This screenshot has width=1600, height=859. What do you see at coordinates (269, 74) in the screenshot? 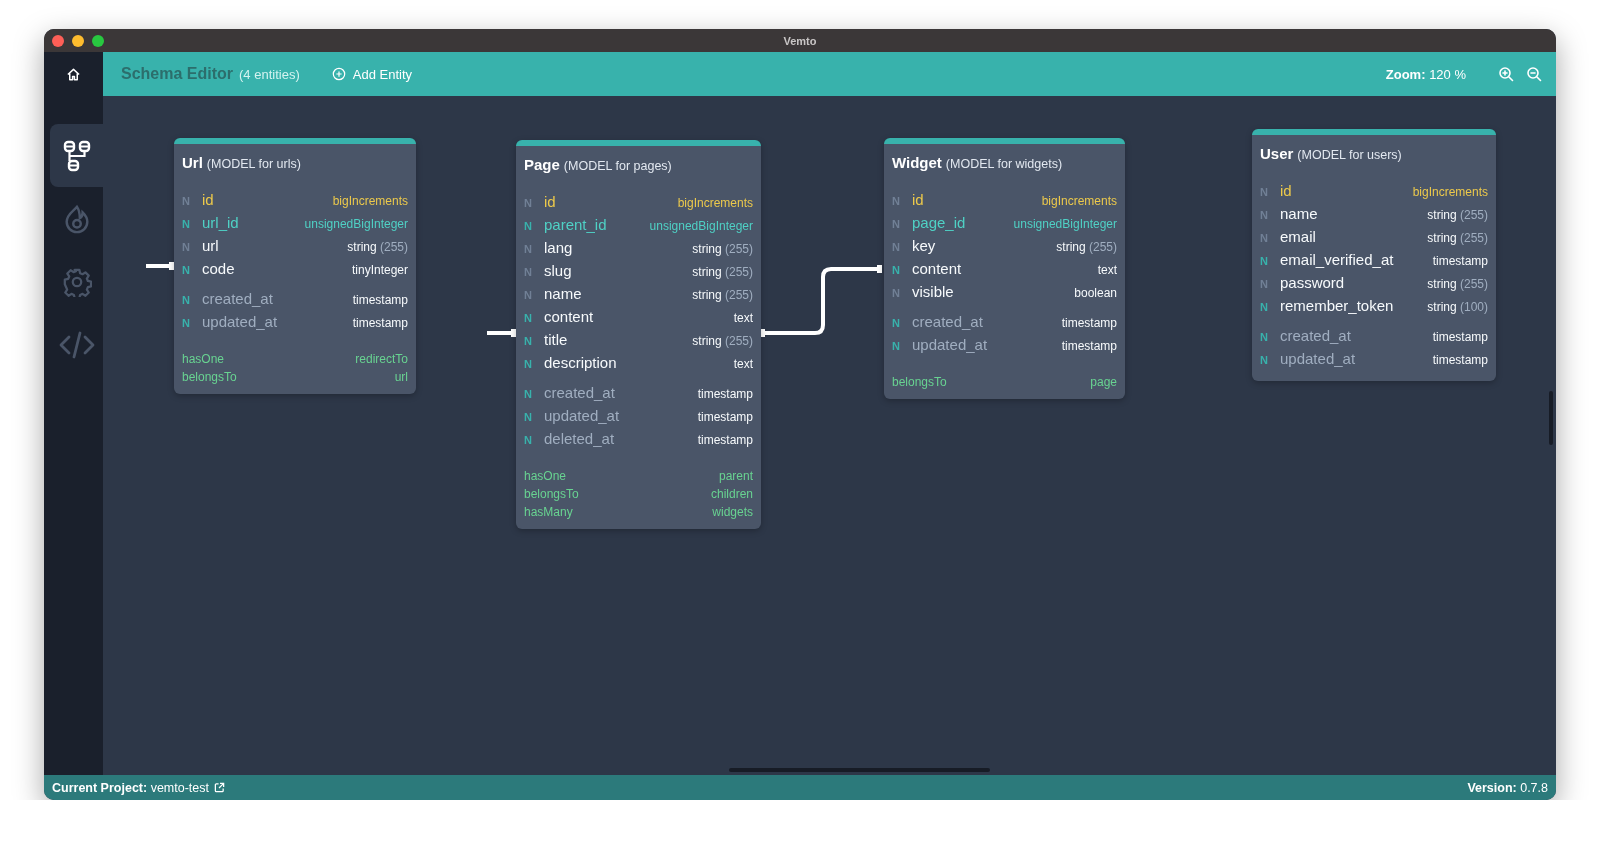
I see `entity-count: (4 entities)` at bounding box center [269, 74].